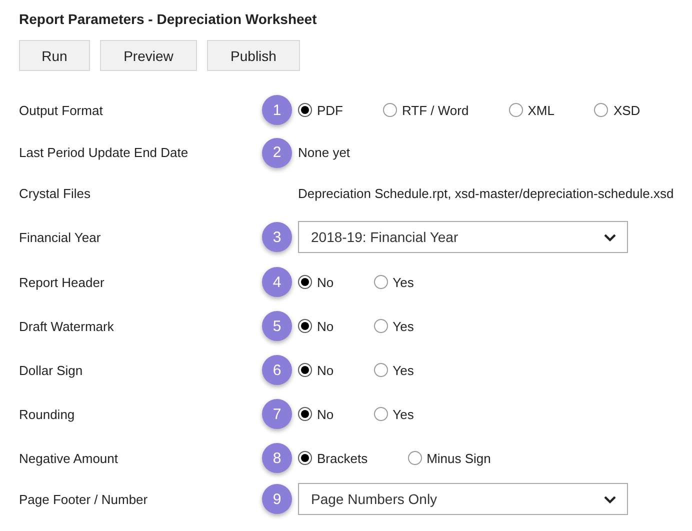 The width and height of the screenshot is (692, 531). What do you see at coordinates (277, 110) in the screenshot?
I see `step-badge: 1` at bounding box center [277, 110].